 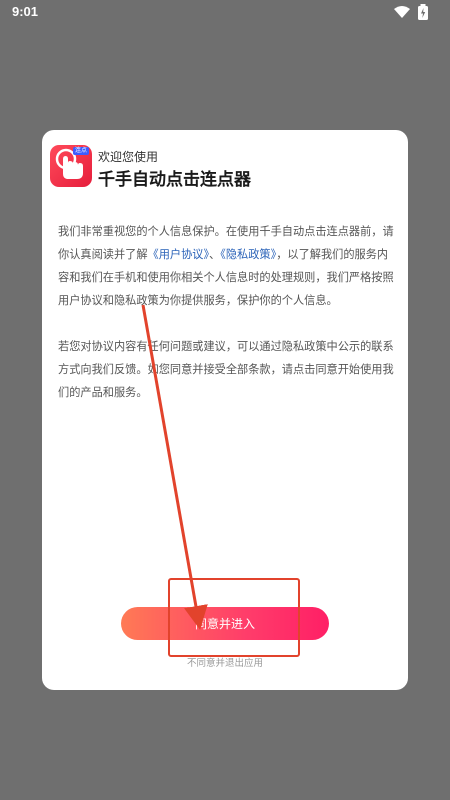 I want to click on app-title: 千手自动点击连点器, so click(x=174, y=180).